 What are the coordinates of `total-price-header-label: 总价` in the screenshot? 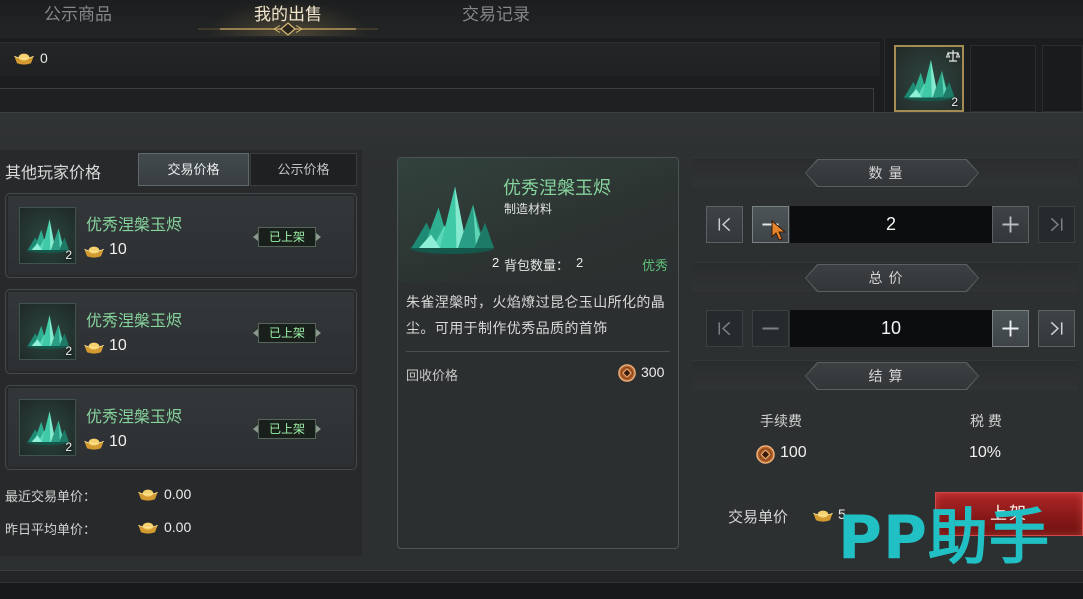 It's located at (888, 278).